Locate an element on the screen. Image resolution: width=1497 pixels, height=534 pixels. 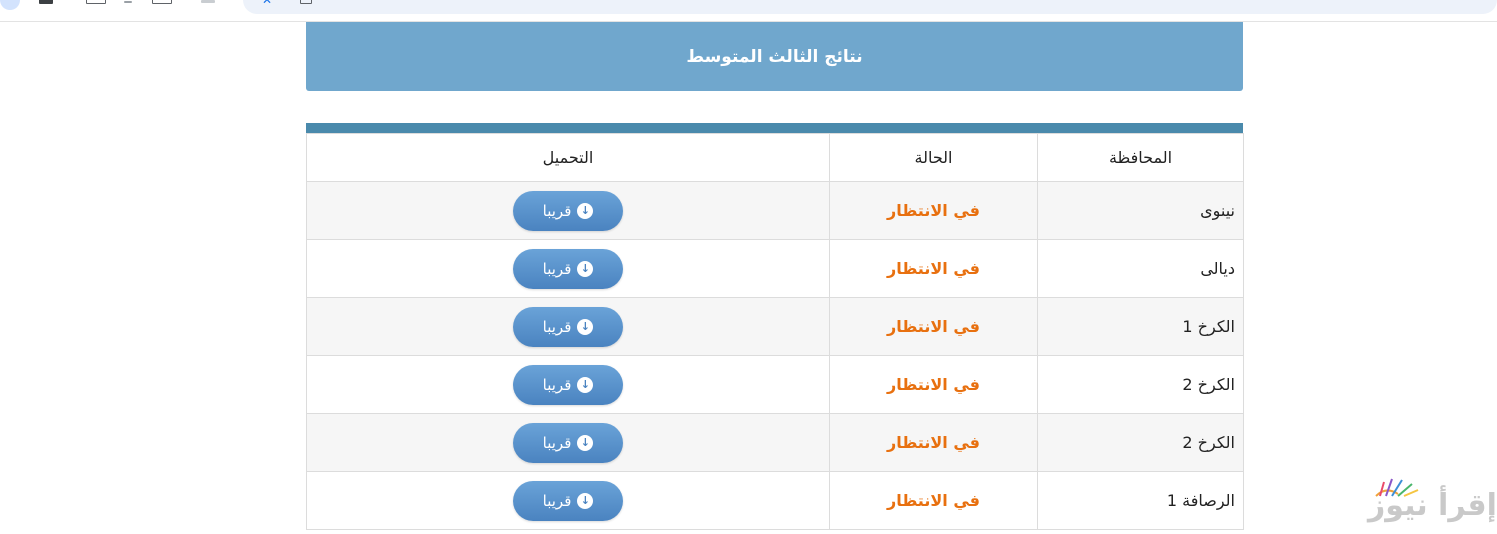
browser-toolbar: ✕ is located at coordinates (748, 11).